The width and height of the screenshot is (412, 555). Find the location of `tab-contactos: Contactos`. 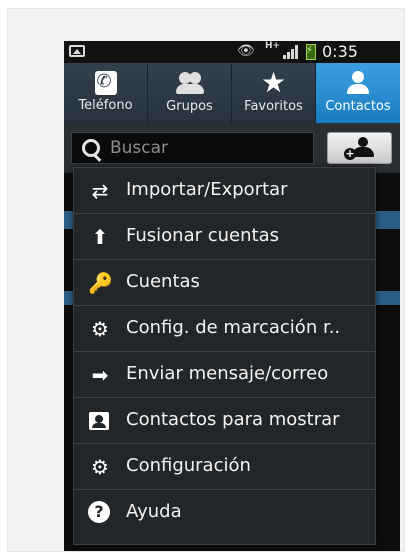

tab-contactos: Contactos is located at coordinates (358, 93).